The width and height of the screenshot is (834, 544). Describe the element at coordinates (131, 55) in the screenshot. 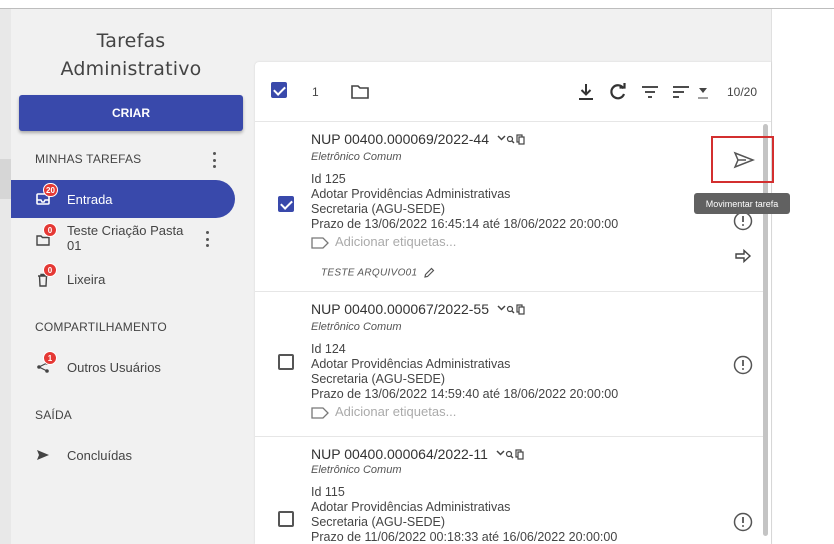

I see `page-title: Tarefas Administrativo` at that location.